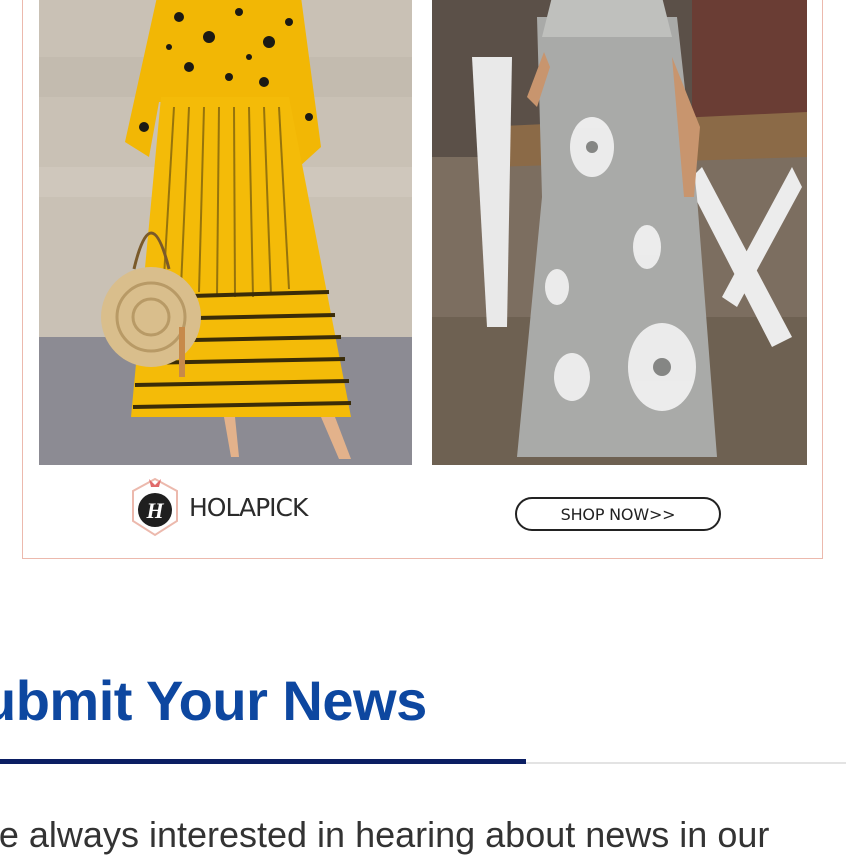  I want to click on holapick-logo-icon: H, so click(155, 507).